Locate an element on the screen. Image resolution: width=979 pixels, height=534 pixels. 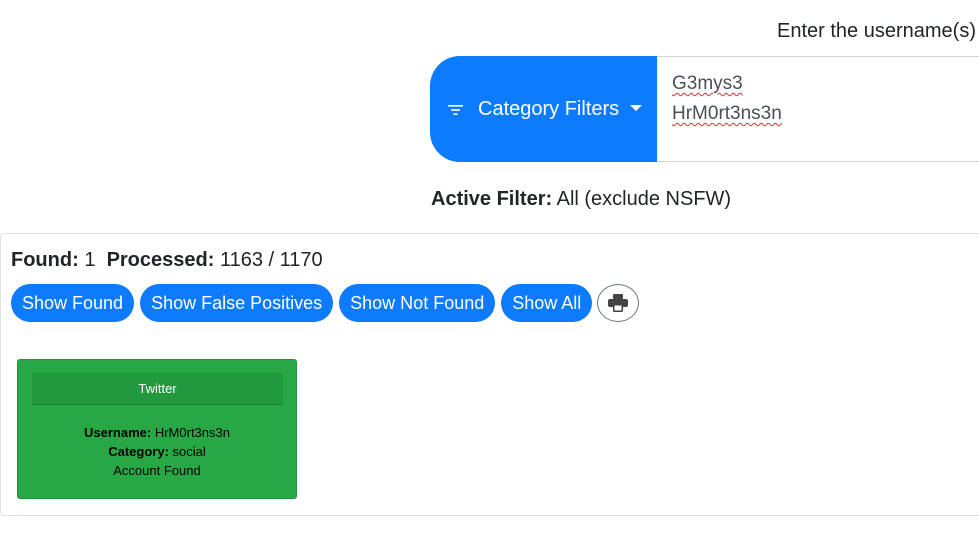
result-username-value: HrM0rt3ns3n is located at coordinates (192, 432).